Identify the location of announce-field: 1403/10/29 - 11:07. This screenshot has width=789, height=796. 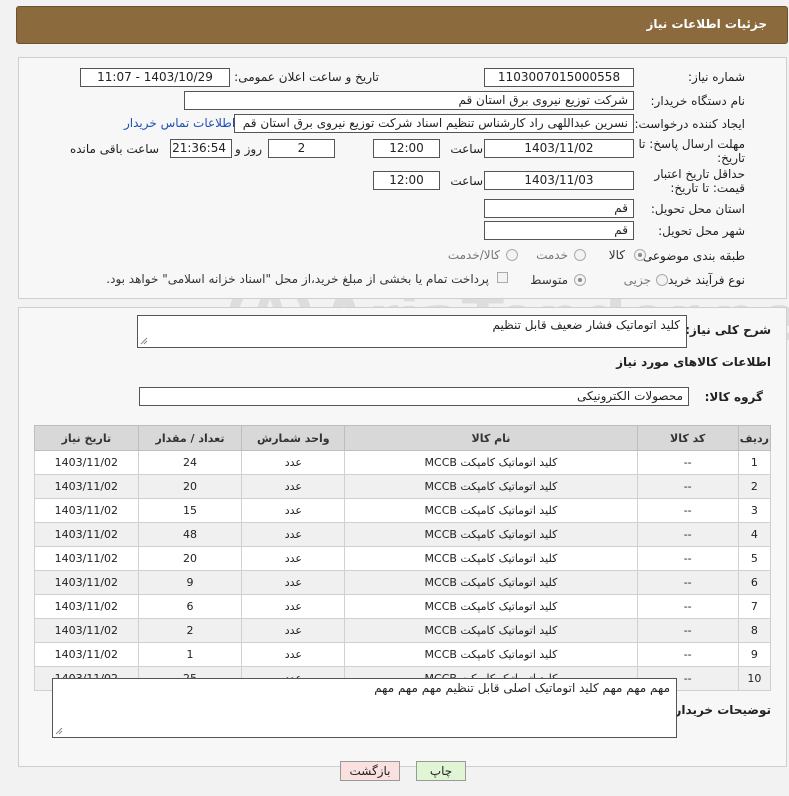
(155, 77).